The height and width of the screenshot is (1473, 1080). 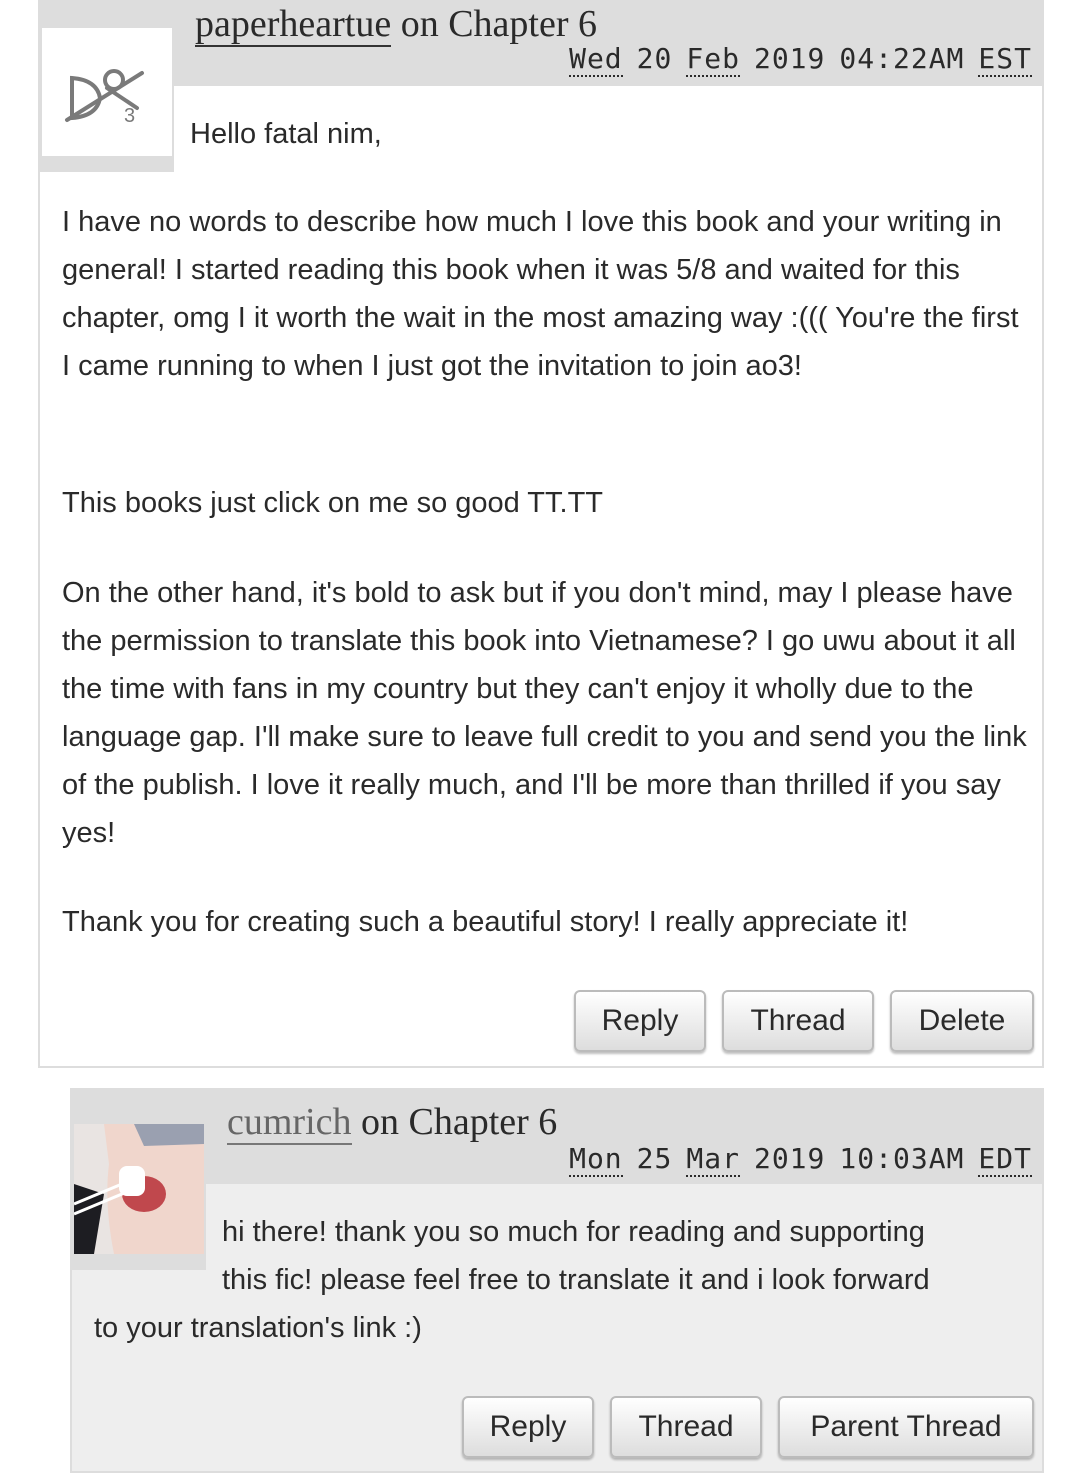 I want to click on parent-thread-button: Parent Thread, so click(x=906, y=1427).